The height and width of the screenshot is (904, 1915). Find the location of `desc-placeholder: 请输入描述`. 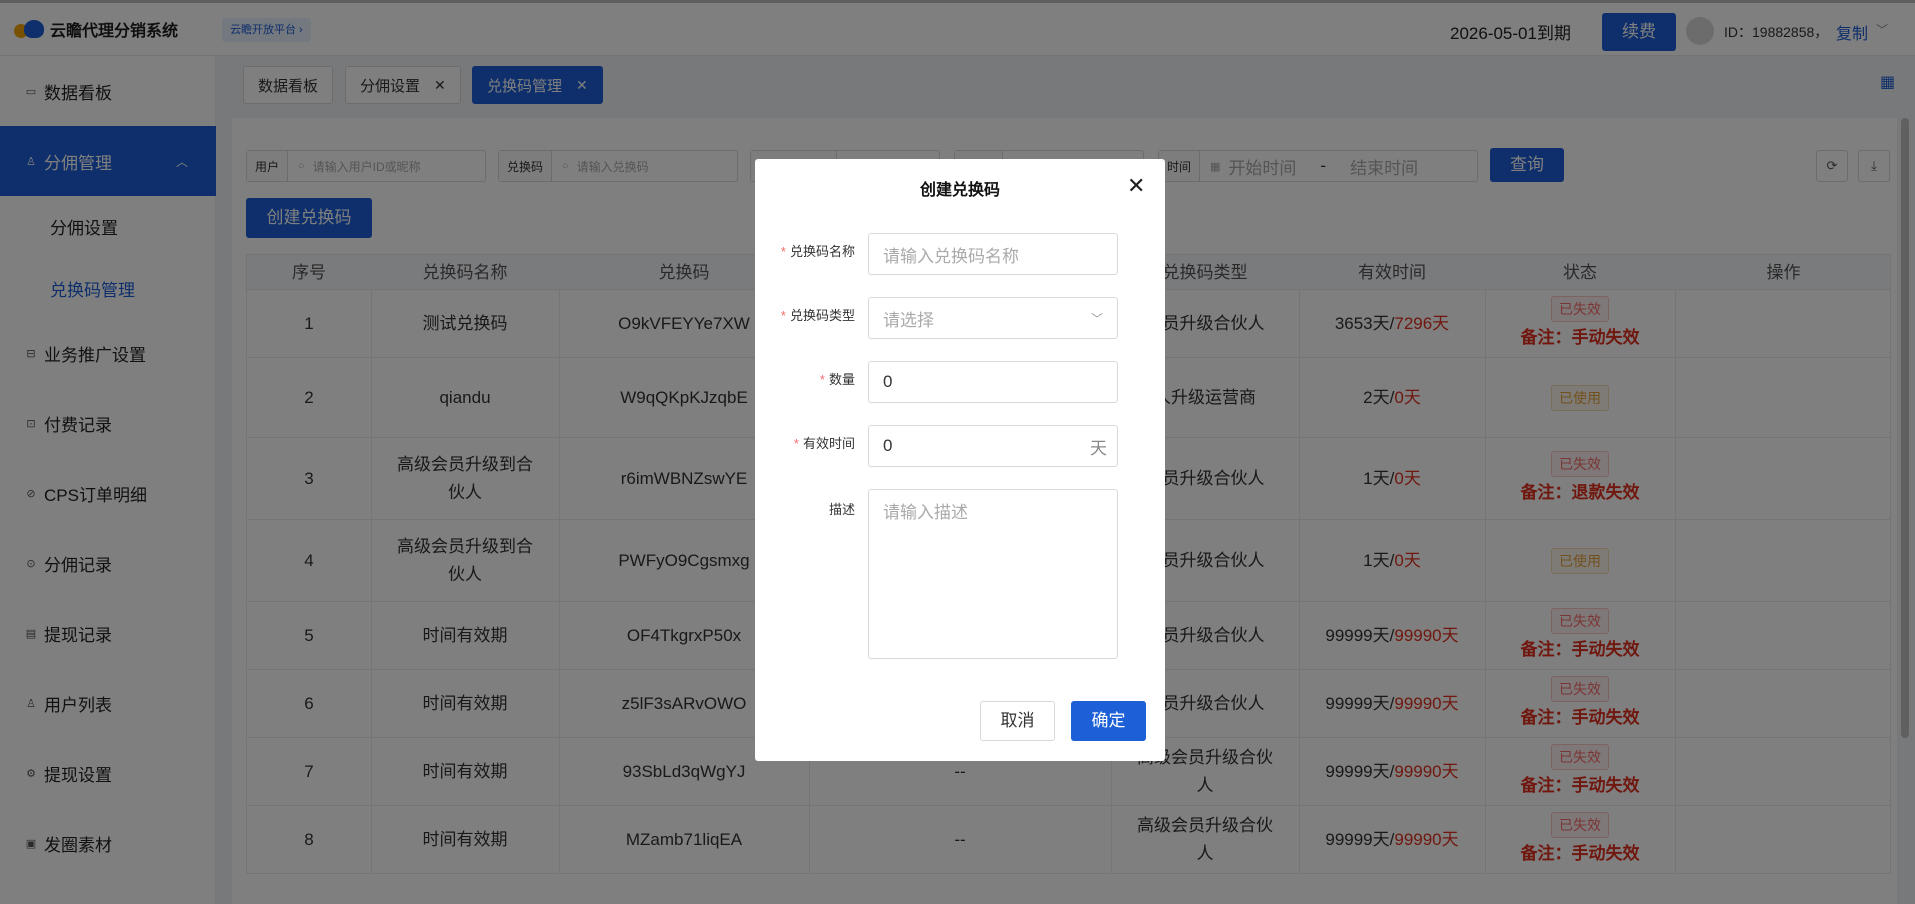

desc-placeholder: 请输入描述 is located at coordinates (925, 512).